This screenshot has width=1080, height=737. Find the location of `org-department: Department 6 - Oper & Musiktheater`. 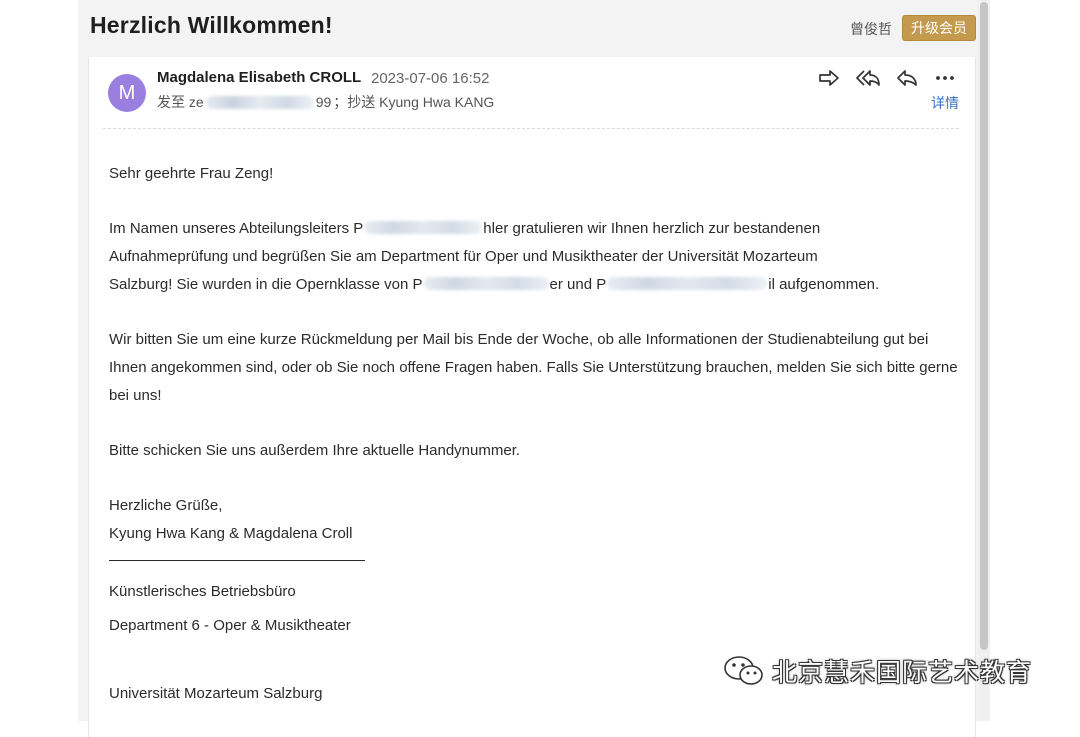

org-department: Department 6 - Oper & Musiktheater is located at coordinates (230, 625).